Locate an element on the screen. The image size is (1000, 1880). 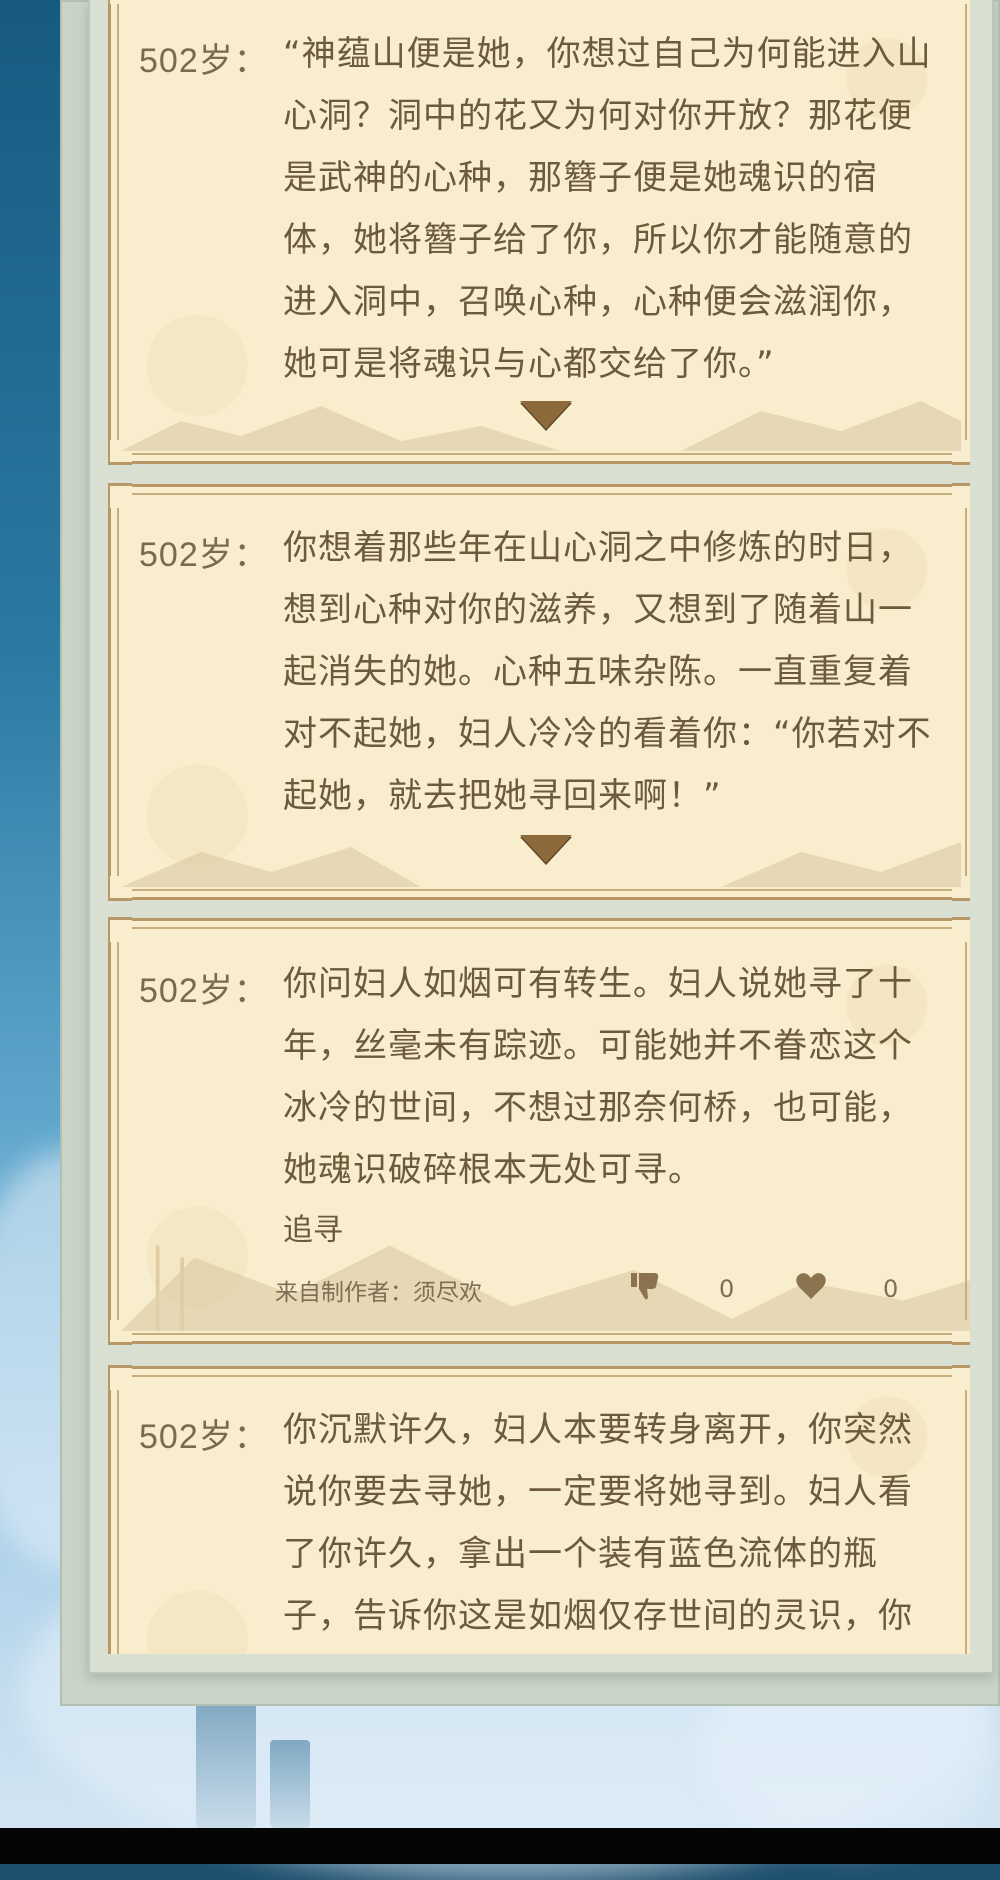
hills-decoration is located at coordinates (545, 1288).